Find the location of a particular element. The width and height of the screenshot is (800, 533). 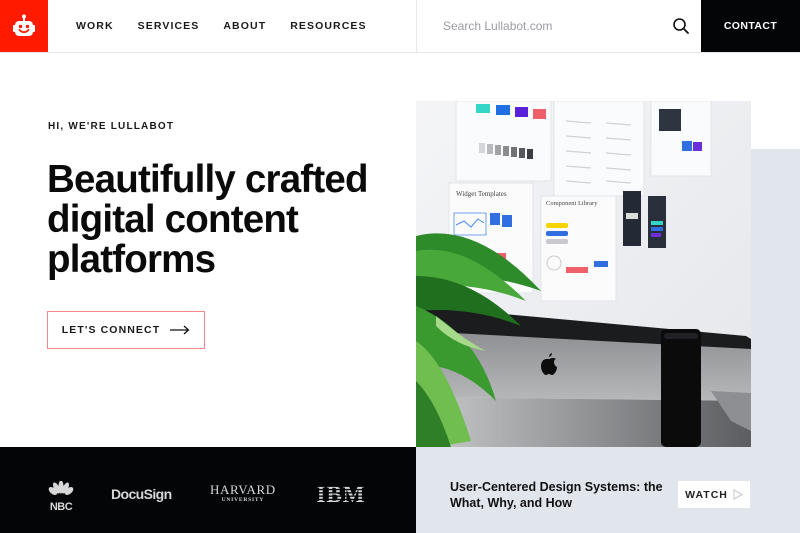

lets-connect-button: LET'S CONNECT is located at coordinates (126, 330).